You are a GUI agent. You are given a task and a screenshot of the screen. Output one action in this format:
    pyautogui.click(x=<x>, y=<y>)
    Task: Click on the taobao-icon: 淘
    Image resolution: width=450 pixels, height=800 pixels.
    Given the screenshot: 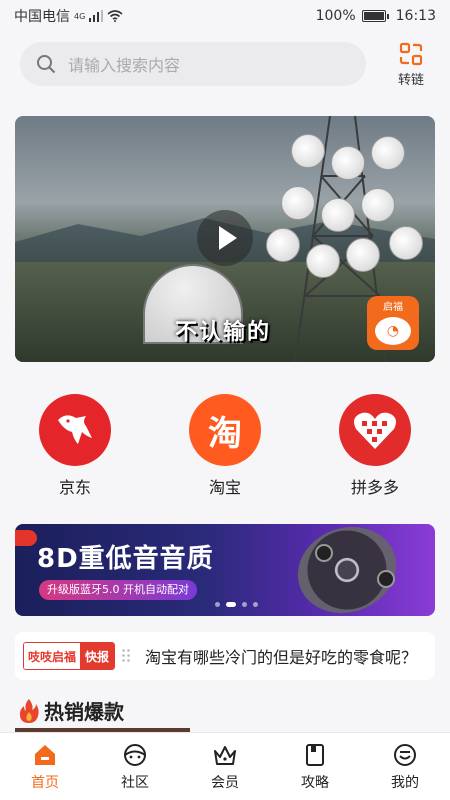 What is the action you would take?
    pyautogui.click(x=225, y=430)
    